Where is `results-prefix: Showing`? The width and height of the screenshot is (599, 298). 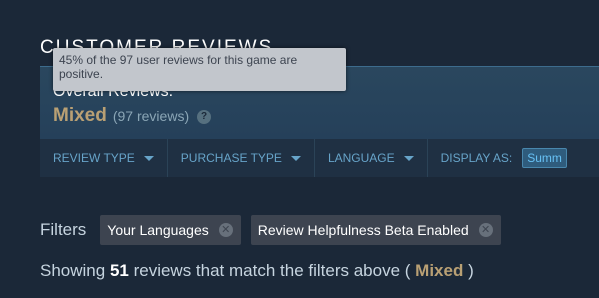
results-prefix: Showing is located at coordinates (75, 270).